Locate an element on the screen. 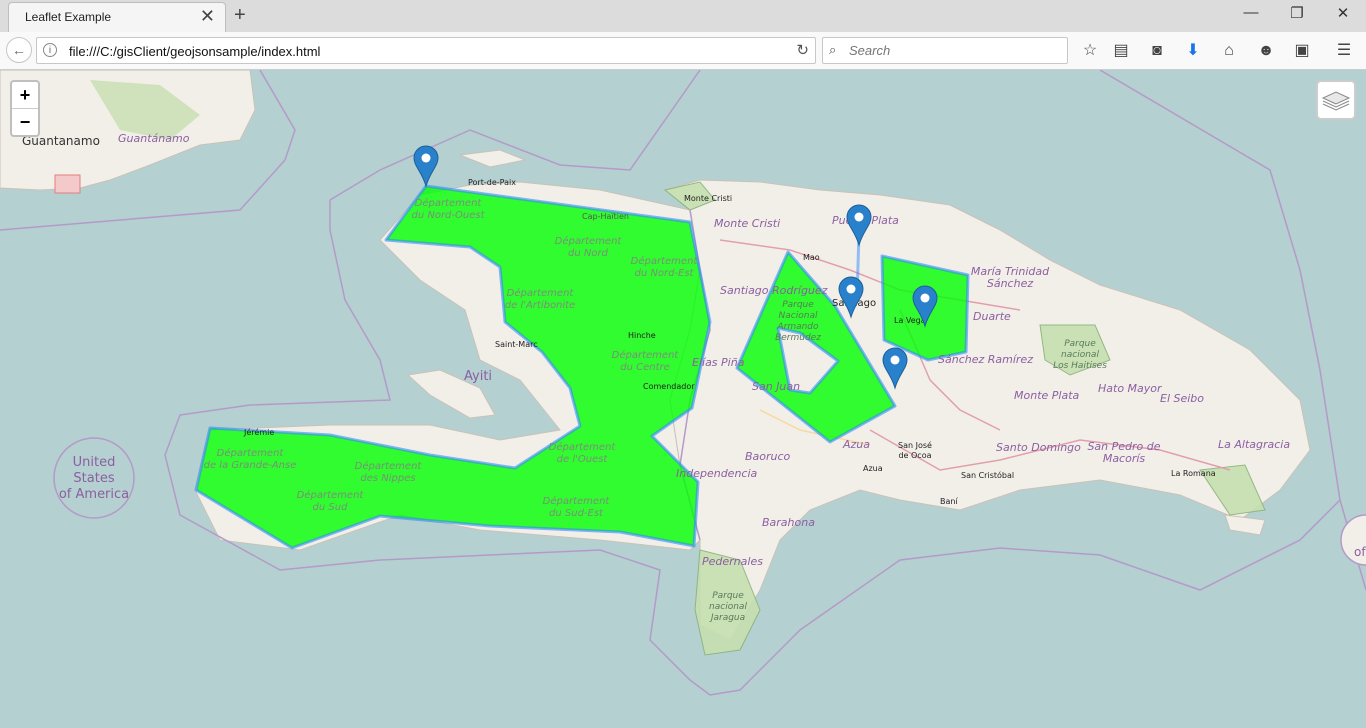  back-button: ← is located at coordinates (19, 50).